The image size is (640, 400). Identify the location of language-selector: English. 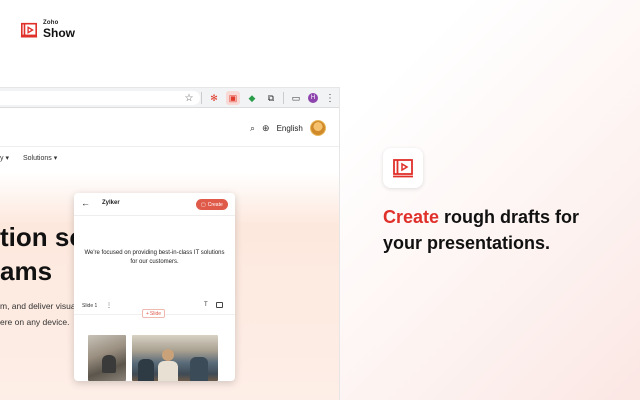
(290, 128).